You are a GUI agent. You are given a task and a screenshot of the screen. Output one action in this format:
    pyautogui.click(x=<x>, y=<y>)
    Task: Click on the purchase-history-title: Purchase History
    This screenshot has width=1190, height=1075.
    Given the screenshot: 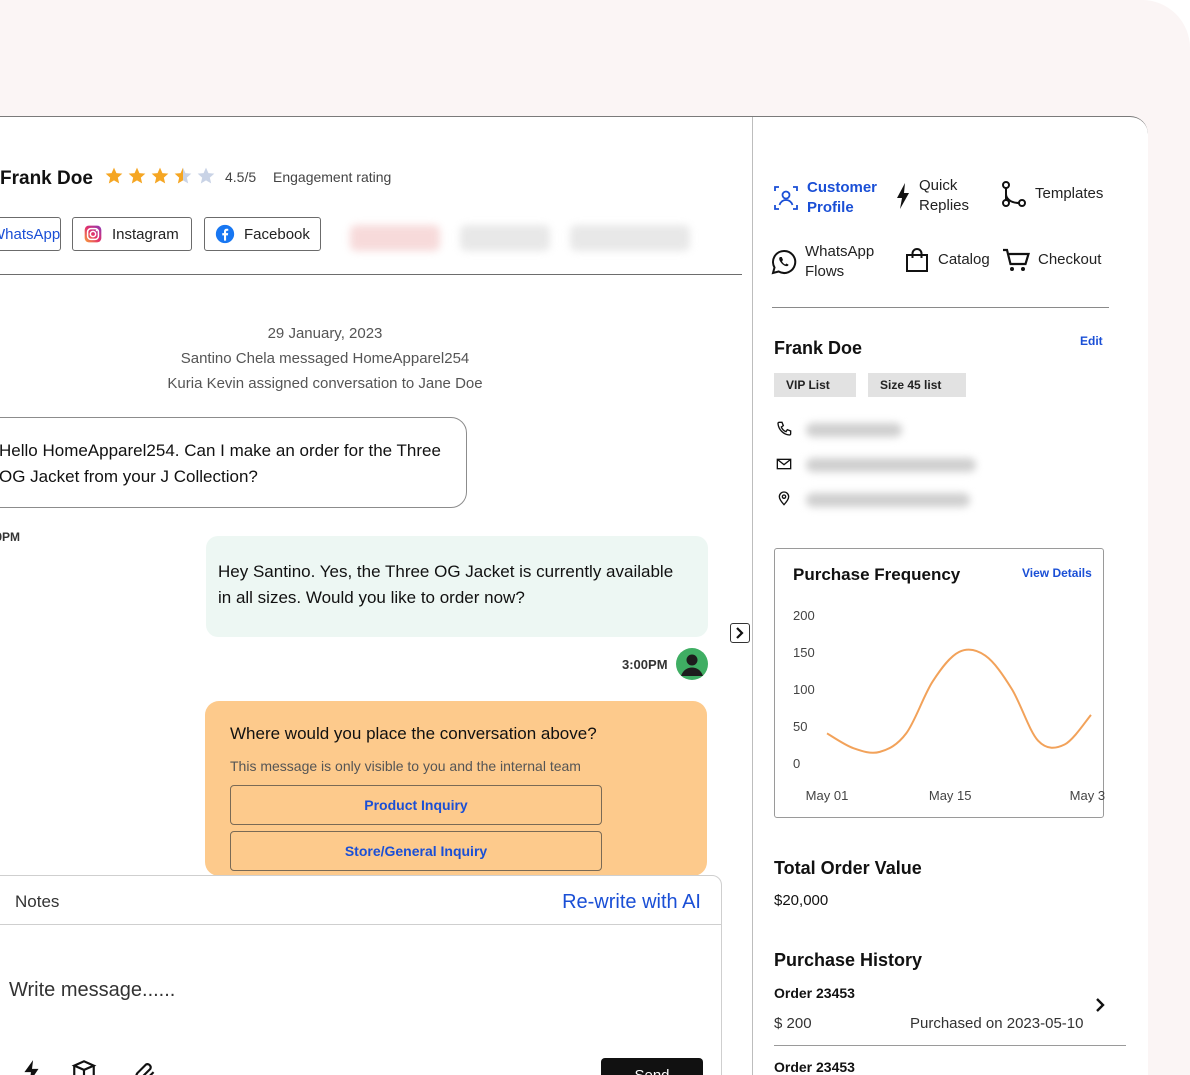 What is the action you would take?
    pyautogui.click(x=848, y=960)
    